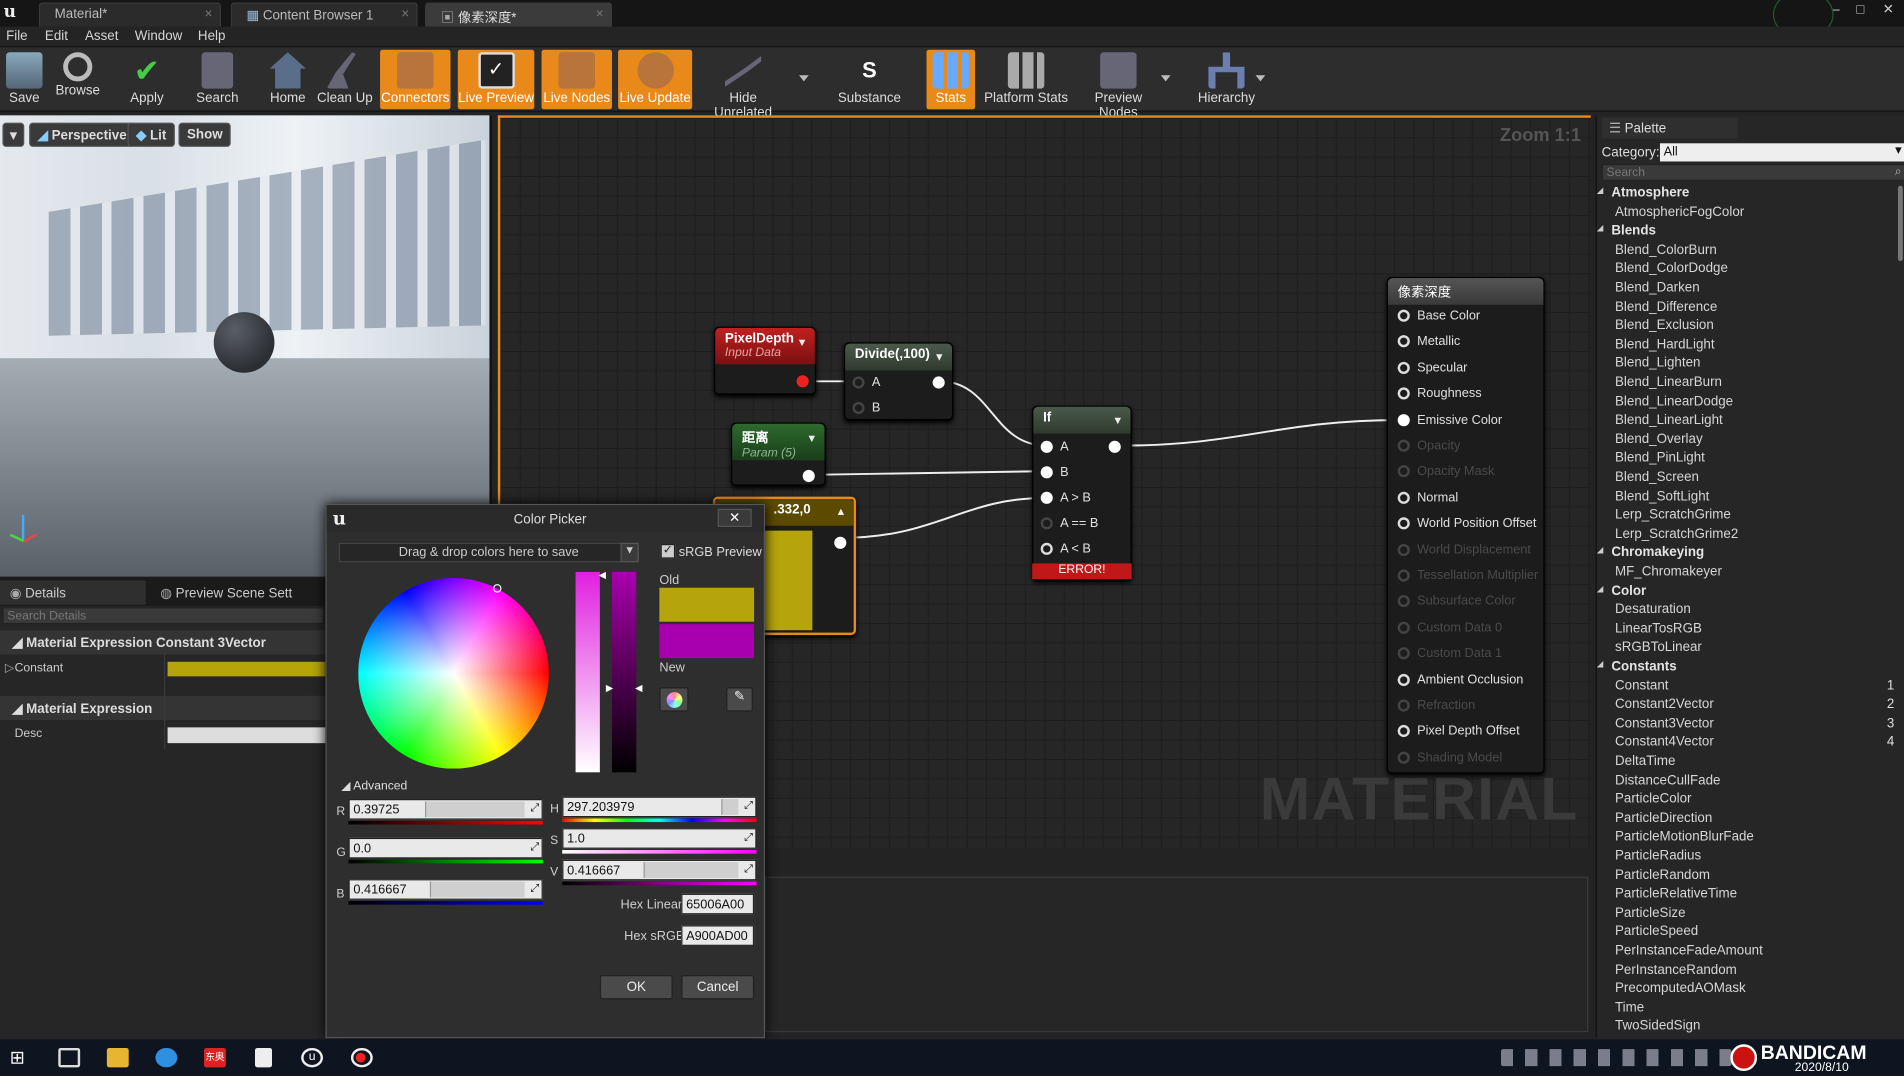 Image resolution: width=1904 pixels, height=1076 pixels. Describe the element at coordinates (1629, 1007) in the screenshot. I see `palette-item: Time` at that location.